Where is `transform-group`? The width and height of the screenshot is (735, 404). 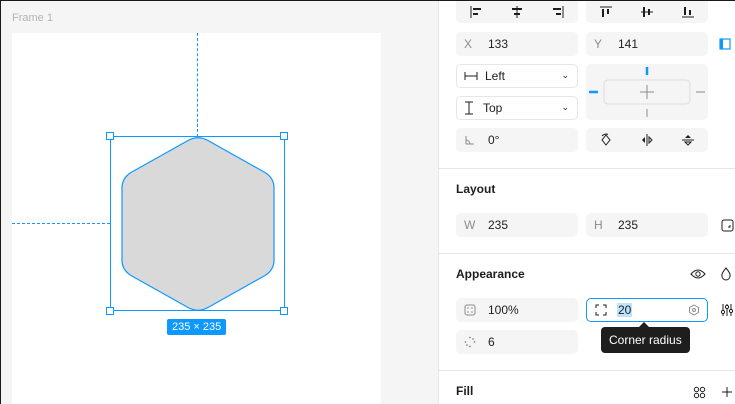 transform-group is located at coordinates (647, 140).